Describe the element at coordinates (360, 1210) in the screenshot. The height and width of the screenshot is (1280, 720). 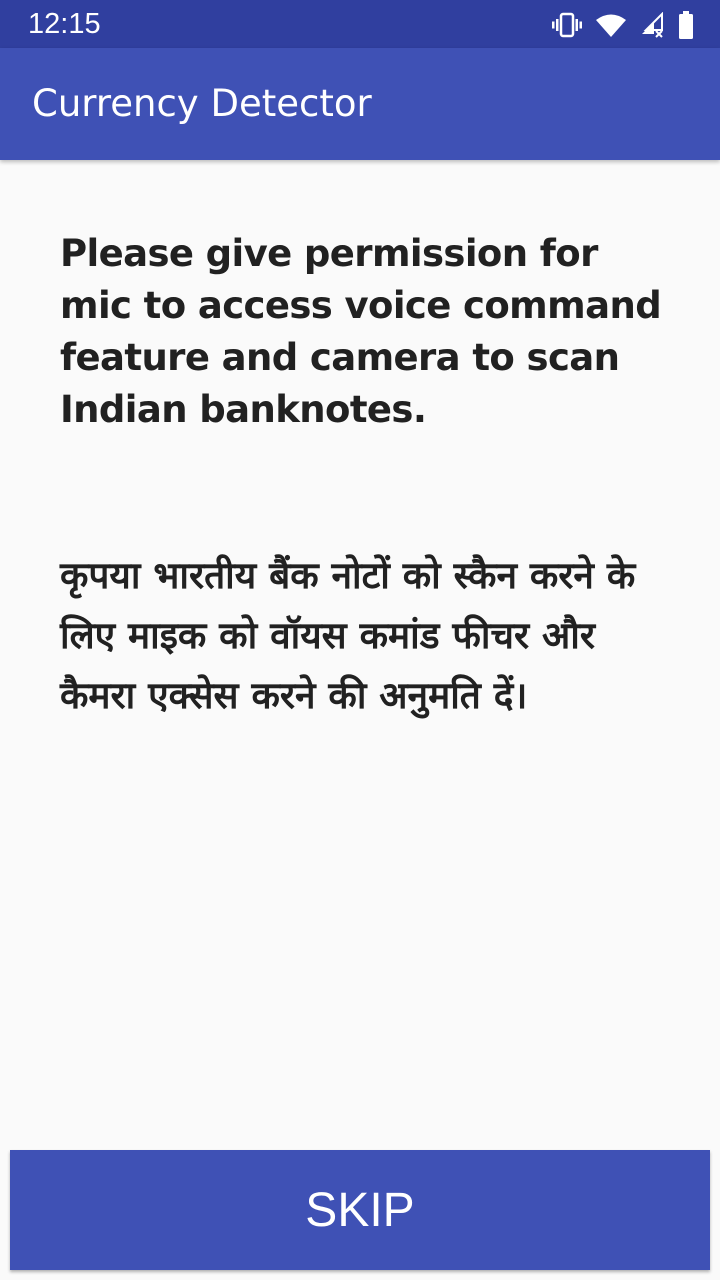
I see `skip-button: SKIP` at that location.